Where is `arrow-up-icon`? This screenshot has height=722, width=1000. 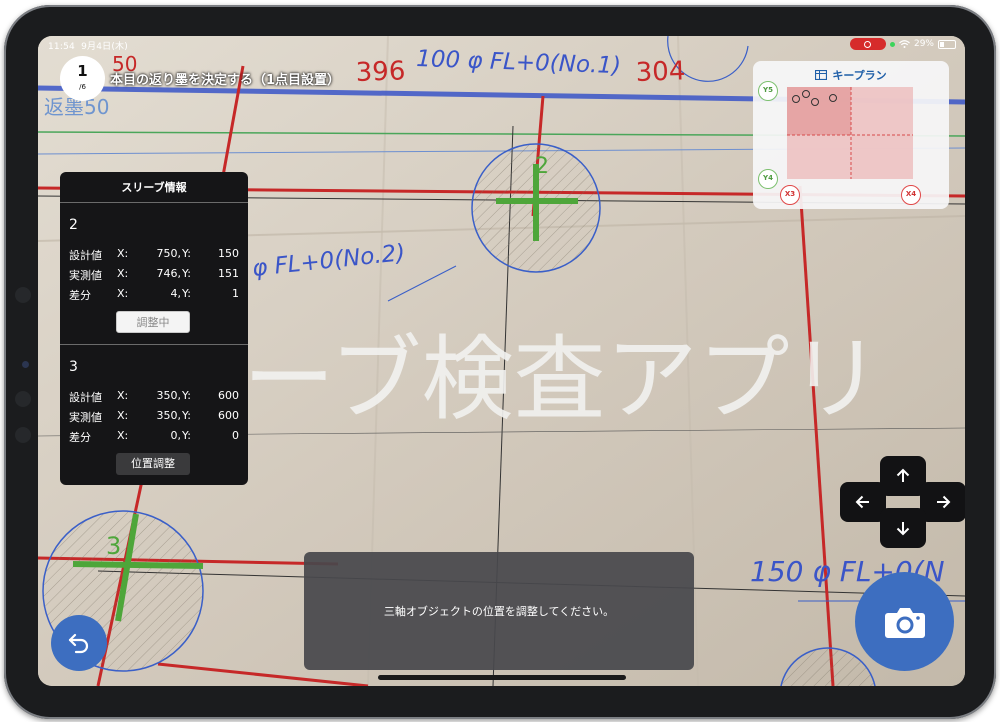 arrow-up-icon is located at coordinates (903, 475).